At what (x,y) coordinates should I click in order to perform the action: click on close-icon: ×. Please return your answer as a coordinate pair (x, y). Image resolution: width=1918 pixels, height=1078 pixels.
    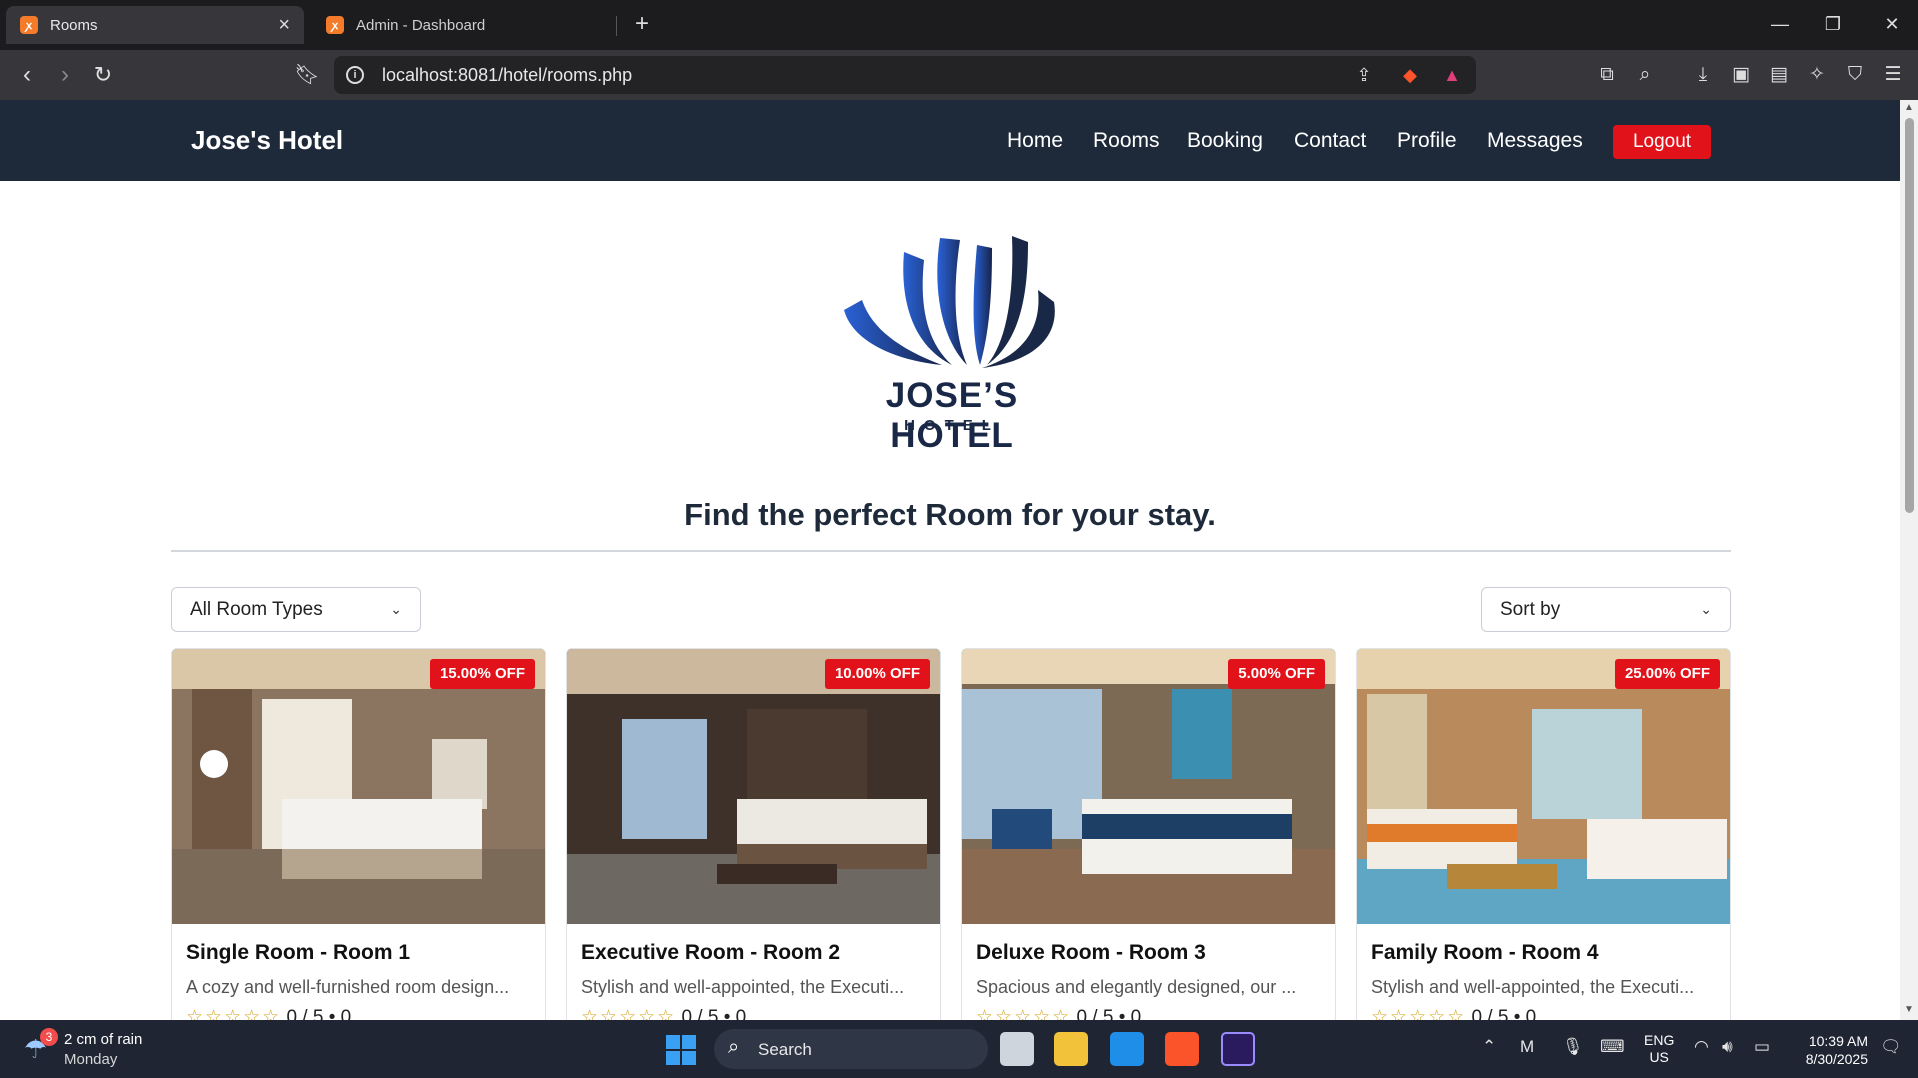
    Looking at the image, I should click on (284, 25).